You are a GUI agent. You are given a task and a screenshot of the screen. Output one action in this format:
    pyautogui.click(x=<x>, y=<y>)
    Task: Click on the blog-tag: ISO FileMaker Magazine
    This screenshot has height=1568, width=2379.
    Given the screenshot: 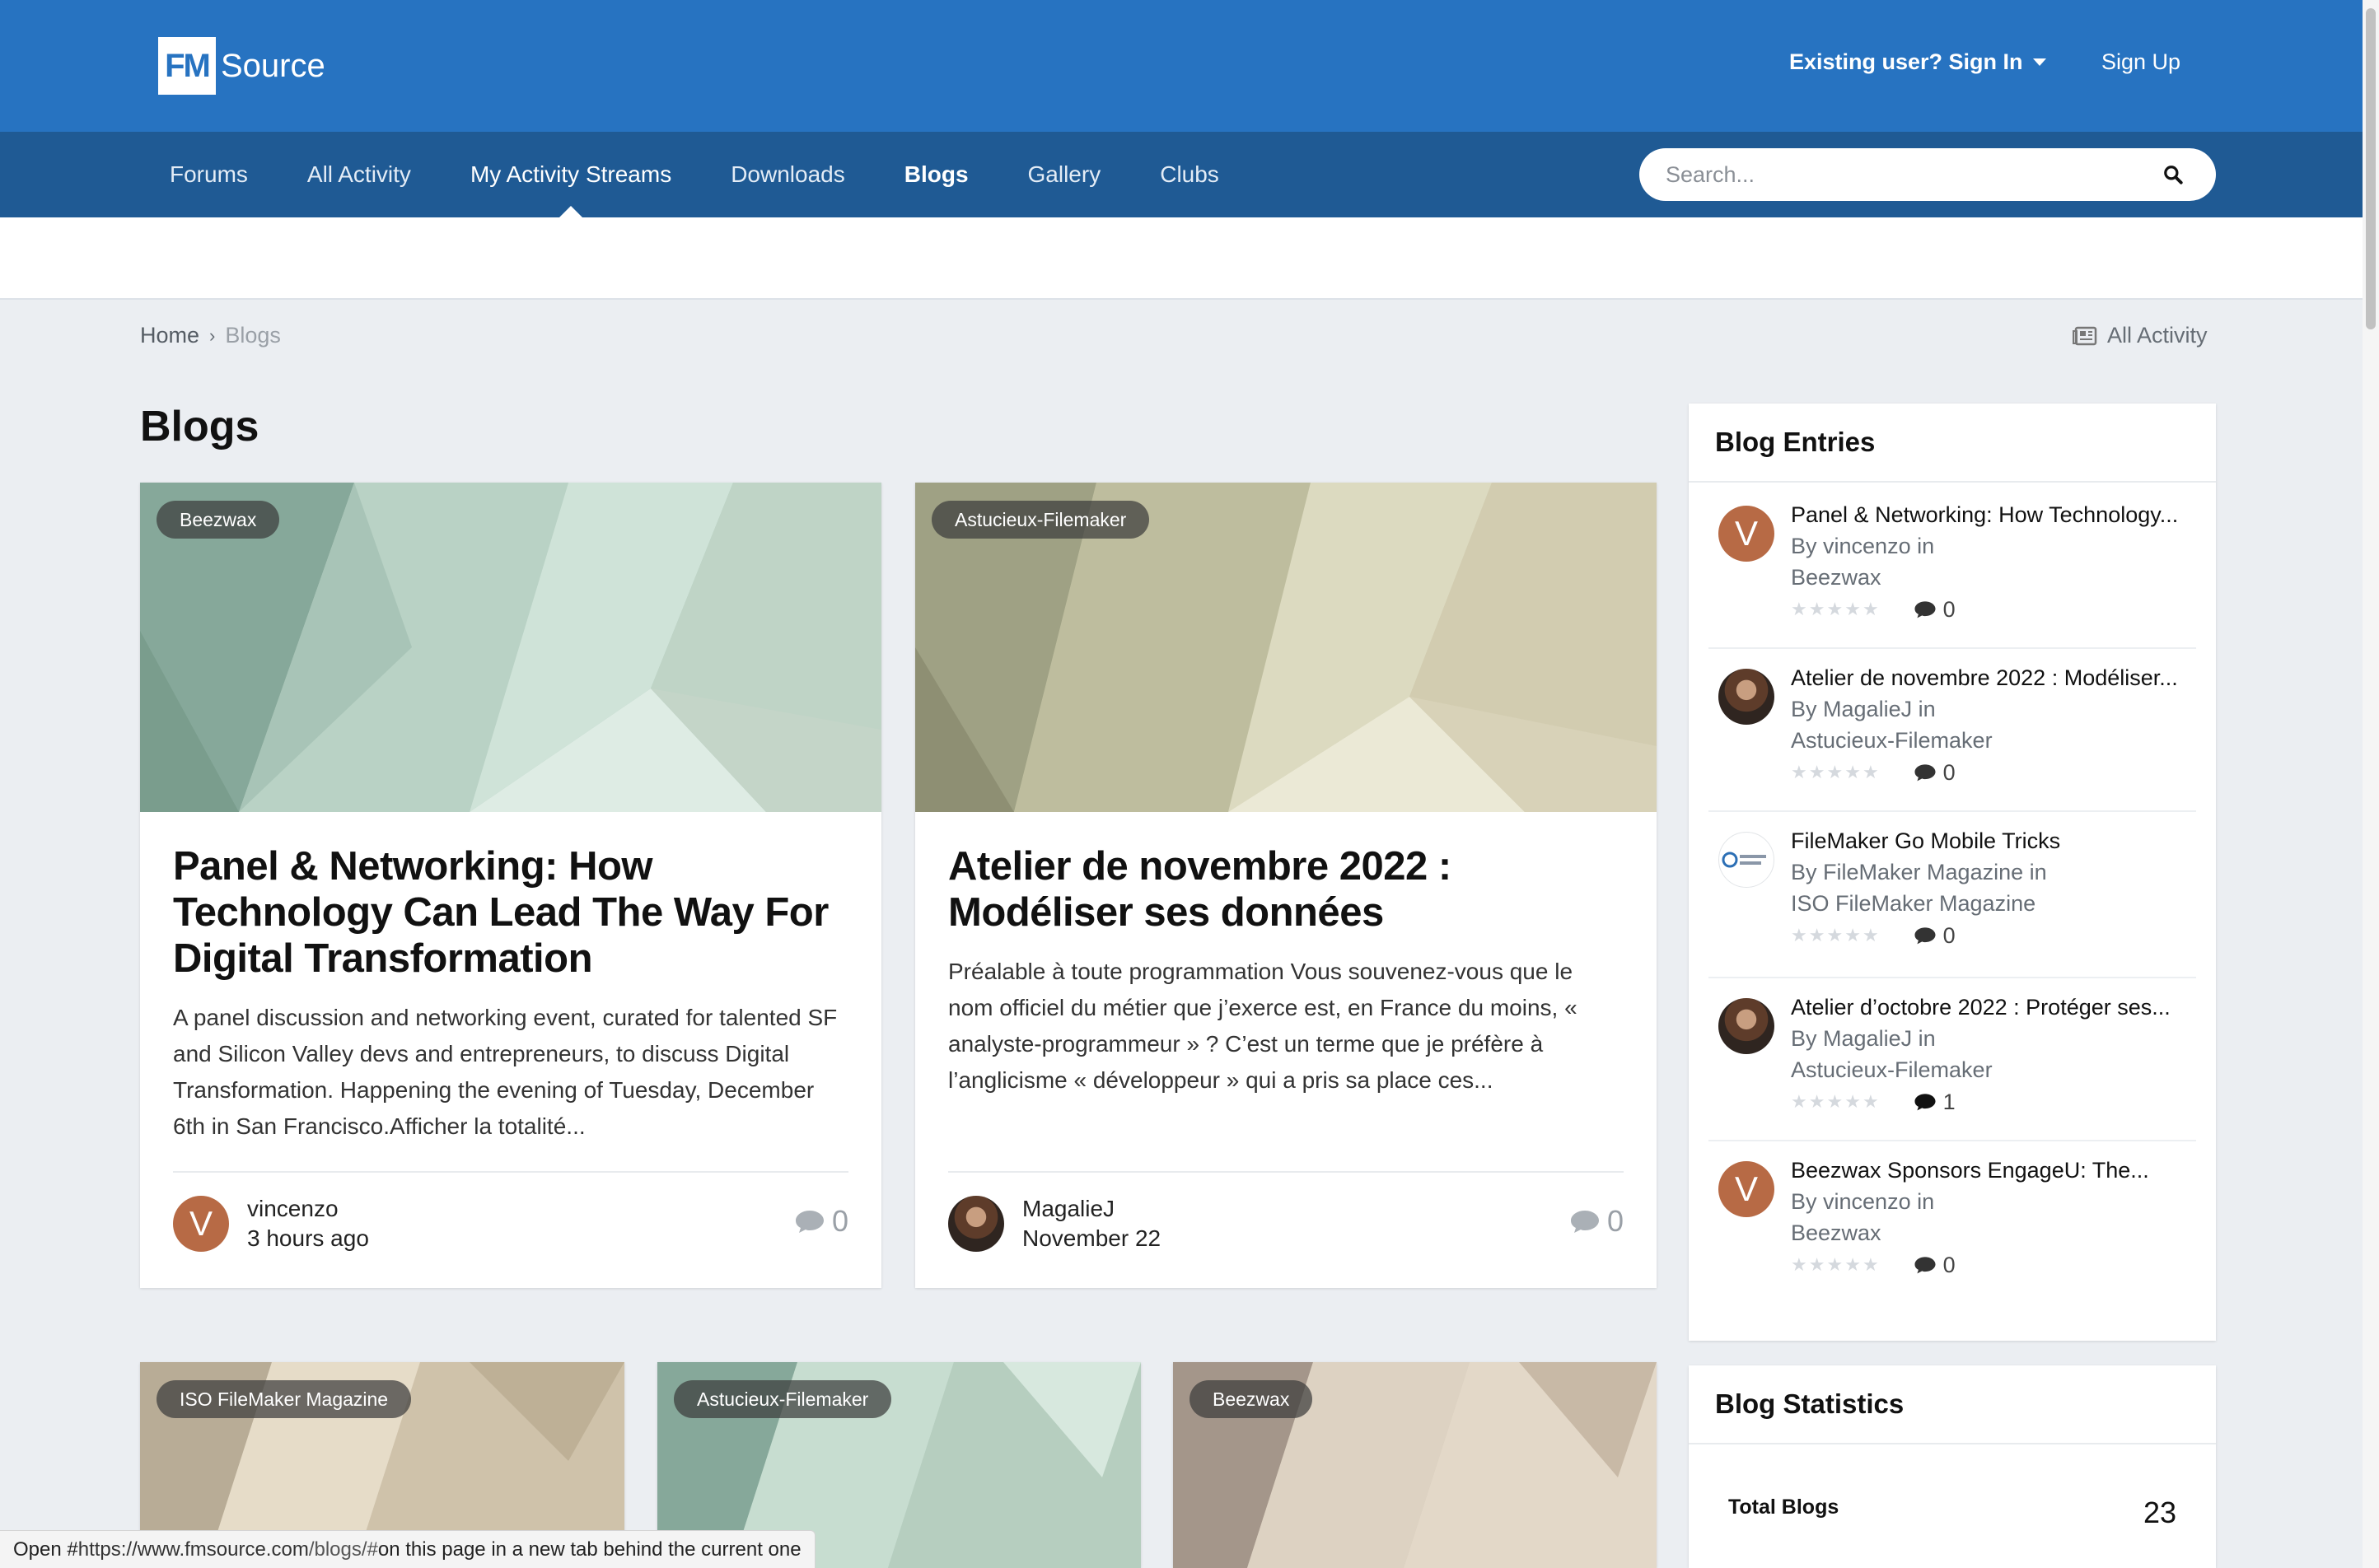 What is the action you would take?
    pyautogui.click(x=284, y=1399)
    